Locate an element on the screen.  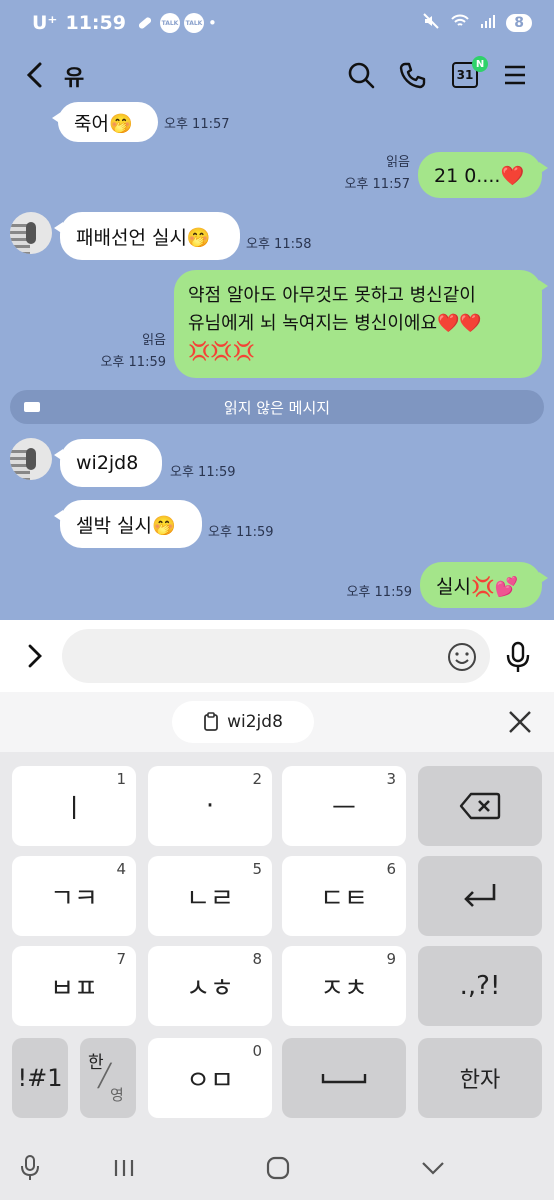
message-bubble-incoming: 패배선언 실시🤭 is located at coordinates (147, 236).